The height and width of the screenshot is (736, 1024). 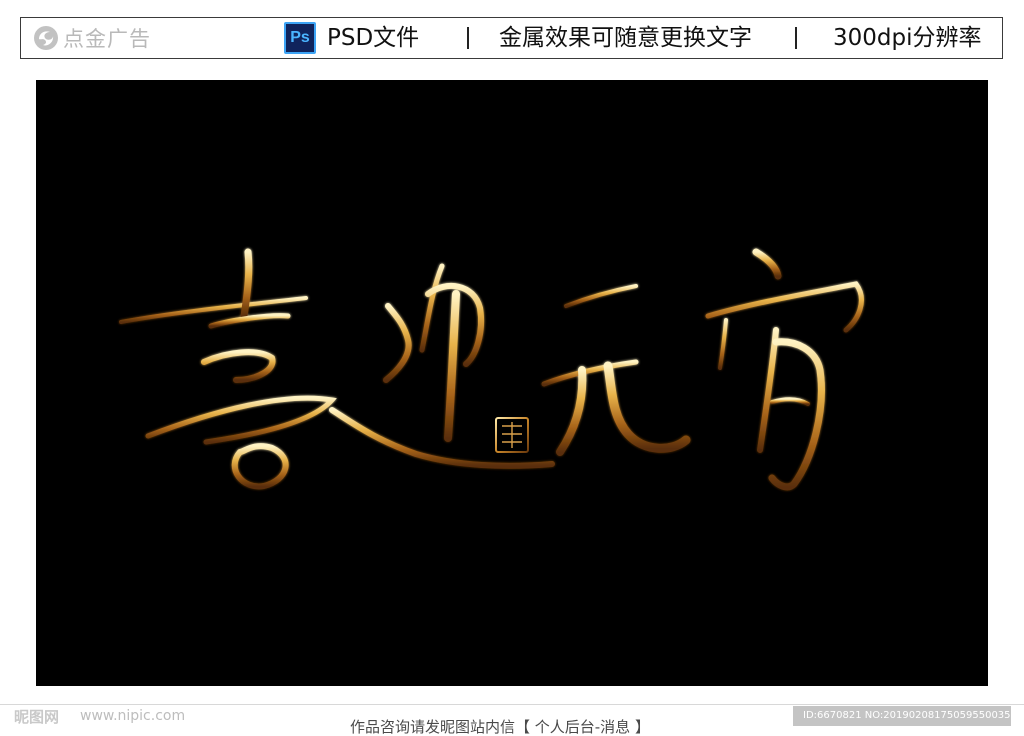 What do you see at coordinates (300, 38) in the screenshot?
I see `photoshop-icon: Ps` at bounding box center [300, 38].